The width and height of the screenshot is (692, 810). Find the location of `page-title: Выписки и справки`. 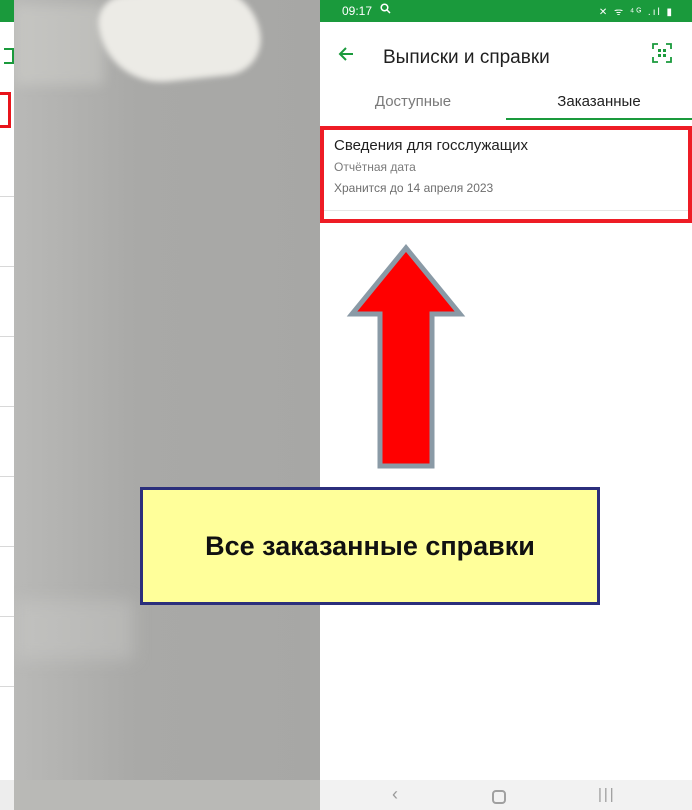

page-title: Выписки и справки is located at coordinates (466, 57).